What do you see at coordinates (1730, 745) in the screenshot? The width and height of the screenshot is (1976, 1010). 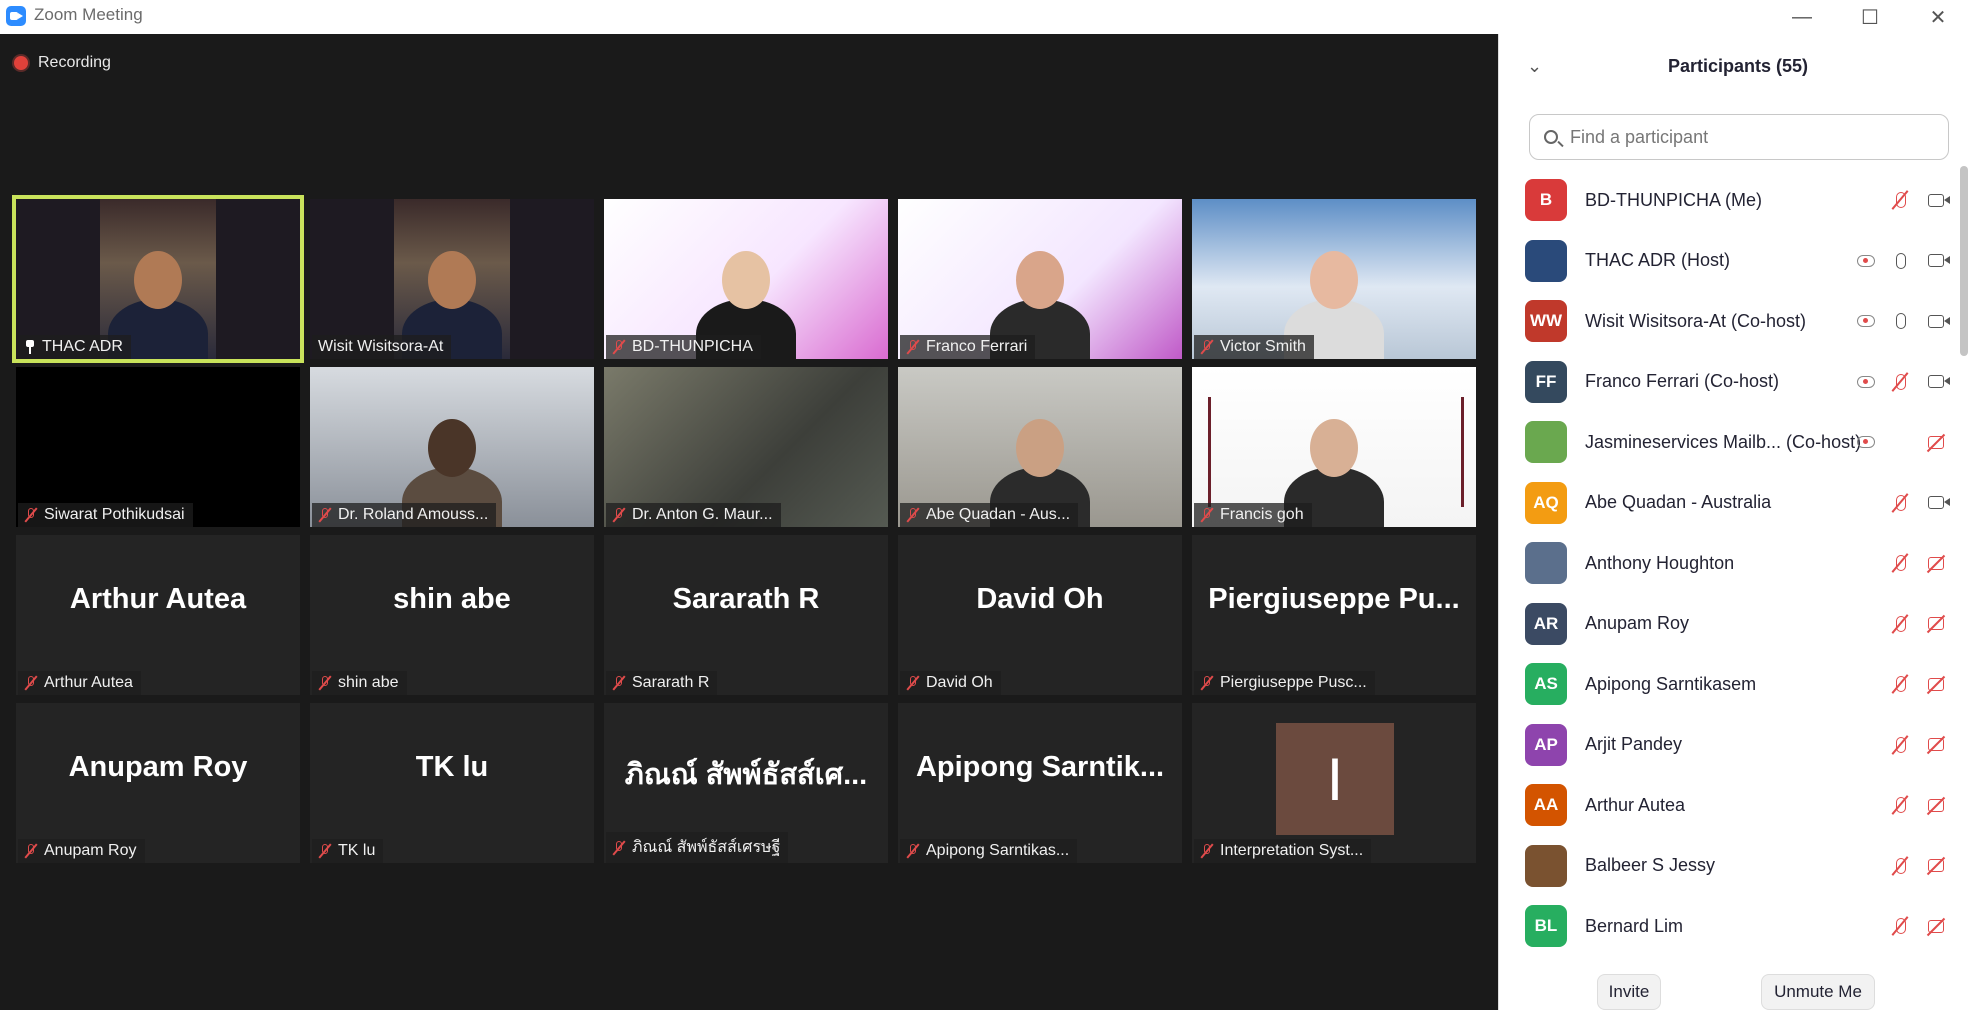 I see `participant-row: AP Arjit Pandey` at bounding box center [1730, 745].